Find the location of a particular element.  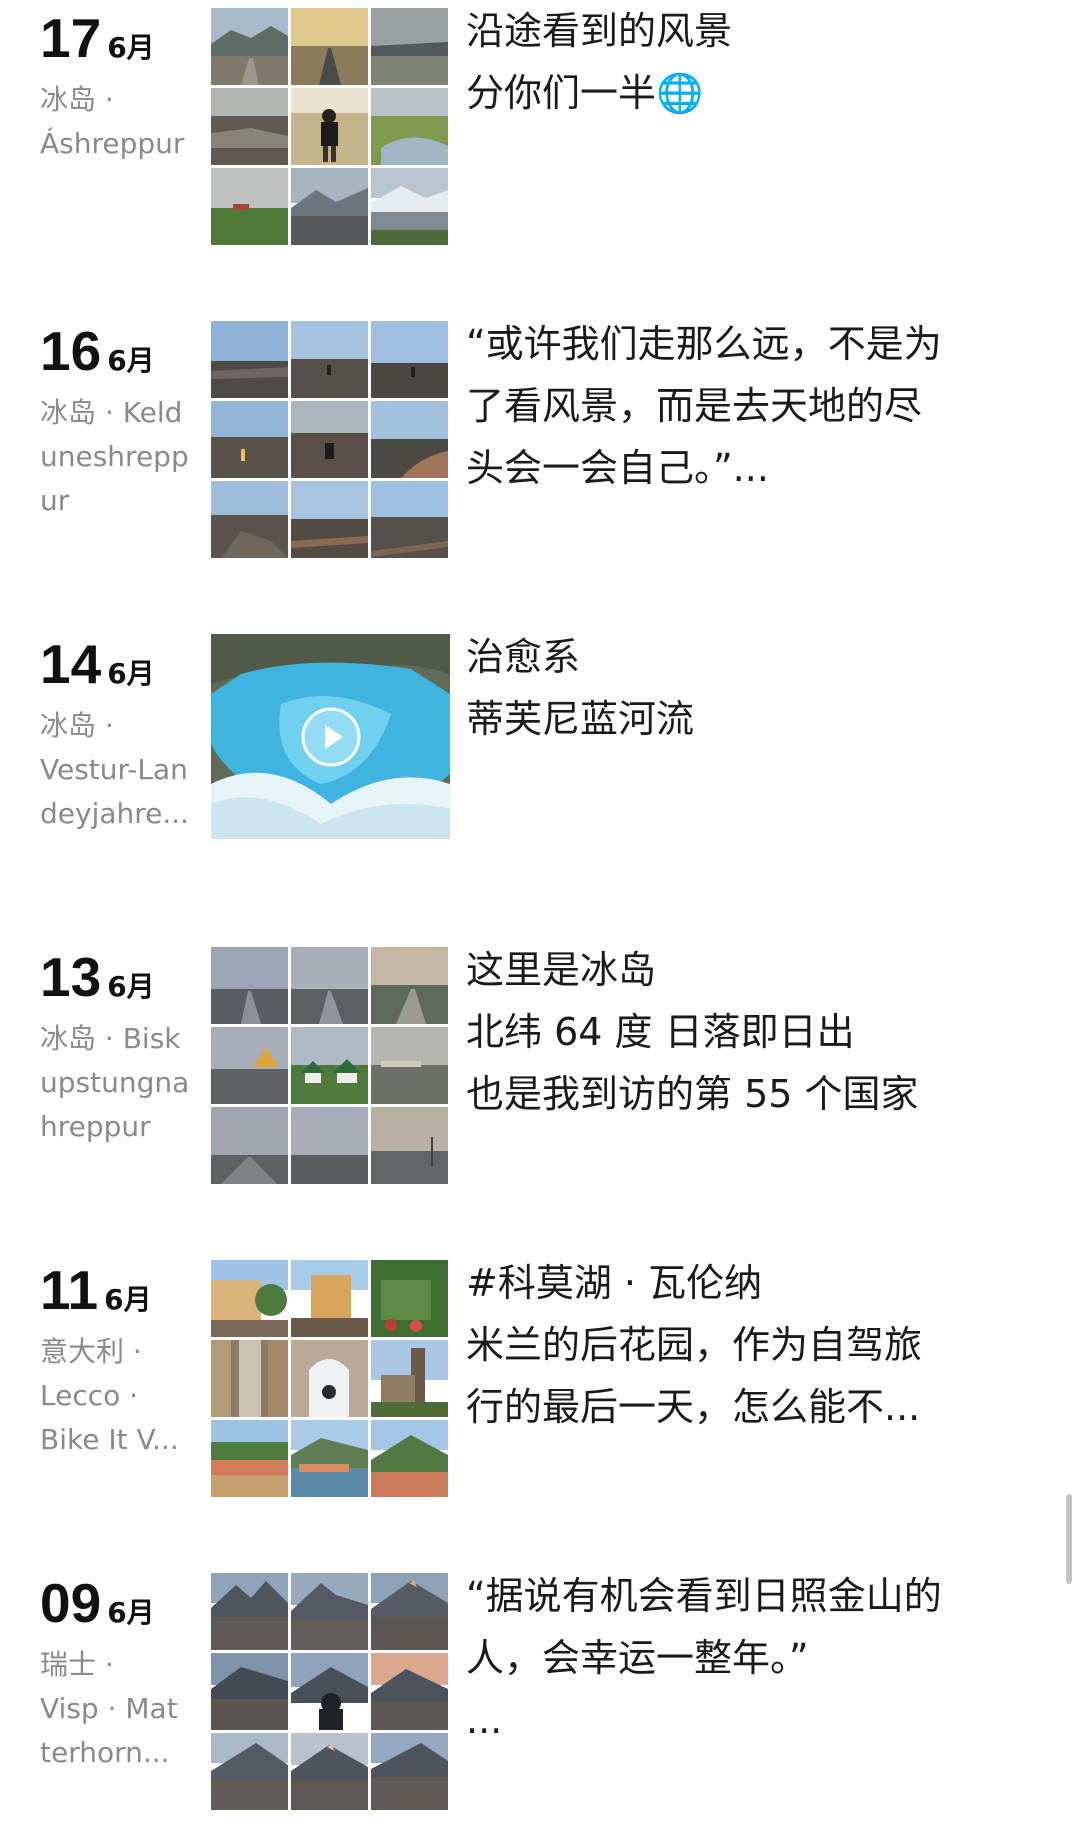

location-line: 冰岛 · is located at coordinates (77, 725).